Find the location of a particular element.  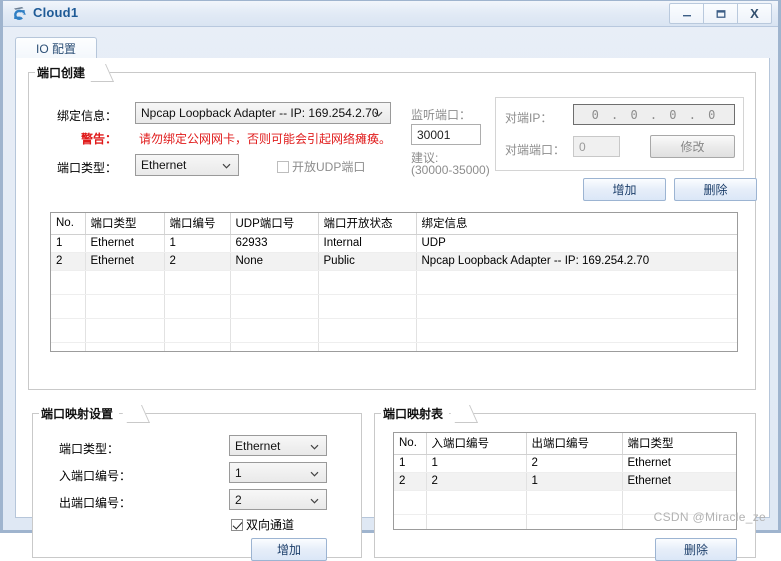

port-type-value: Ethernet is located at coordinates (164, 165).